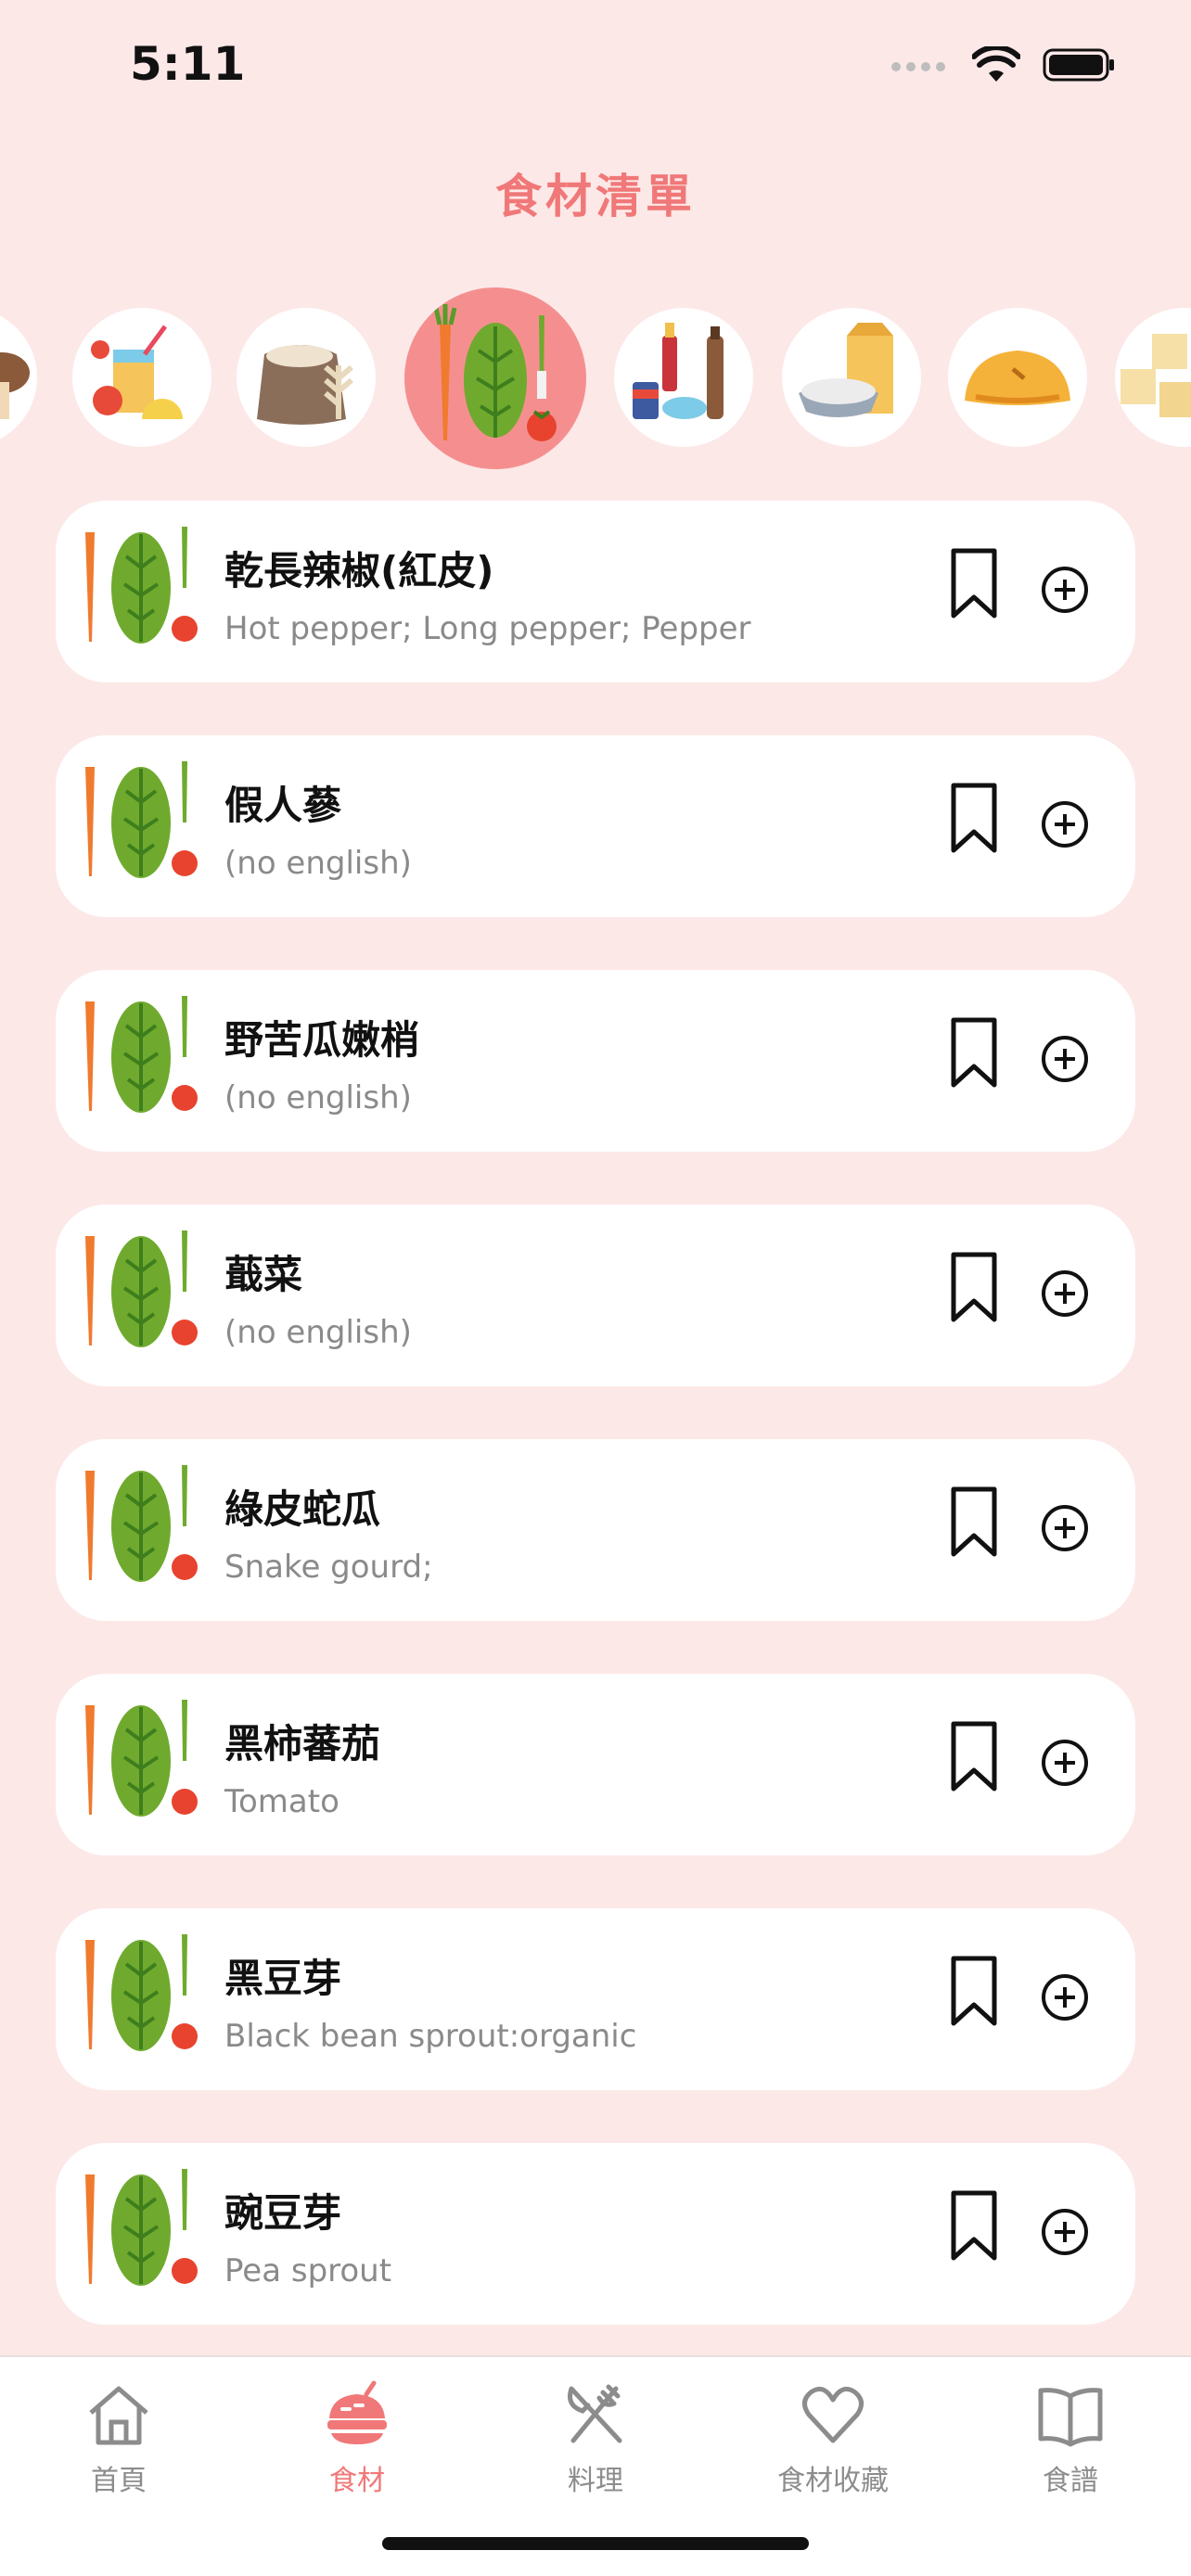  Describe the element at coordinates (595, 2413) in the screenshot. I see `utensils-icon` at that location.